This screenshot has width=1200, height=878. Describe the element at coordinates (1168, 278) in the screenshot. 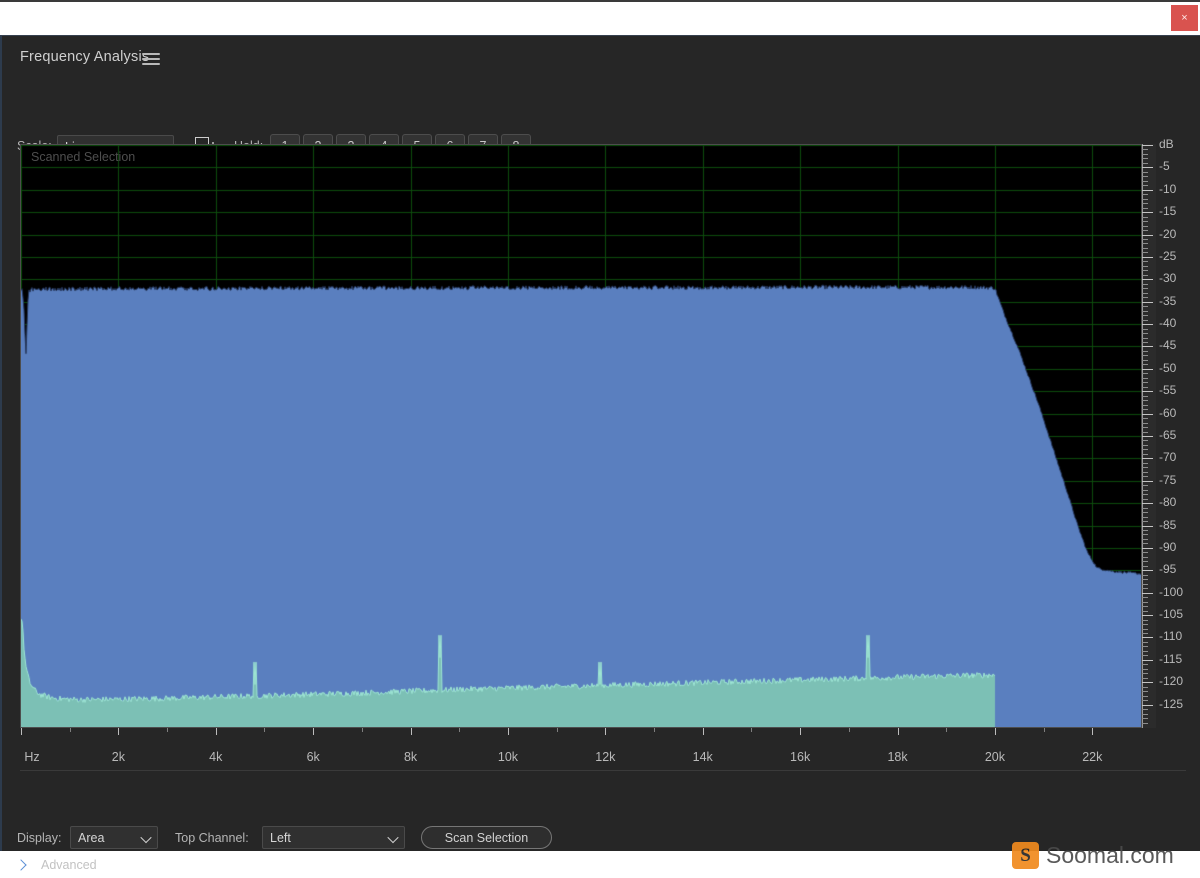

I see `db-tick-label: -30` at that location.